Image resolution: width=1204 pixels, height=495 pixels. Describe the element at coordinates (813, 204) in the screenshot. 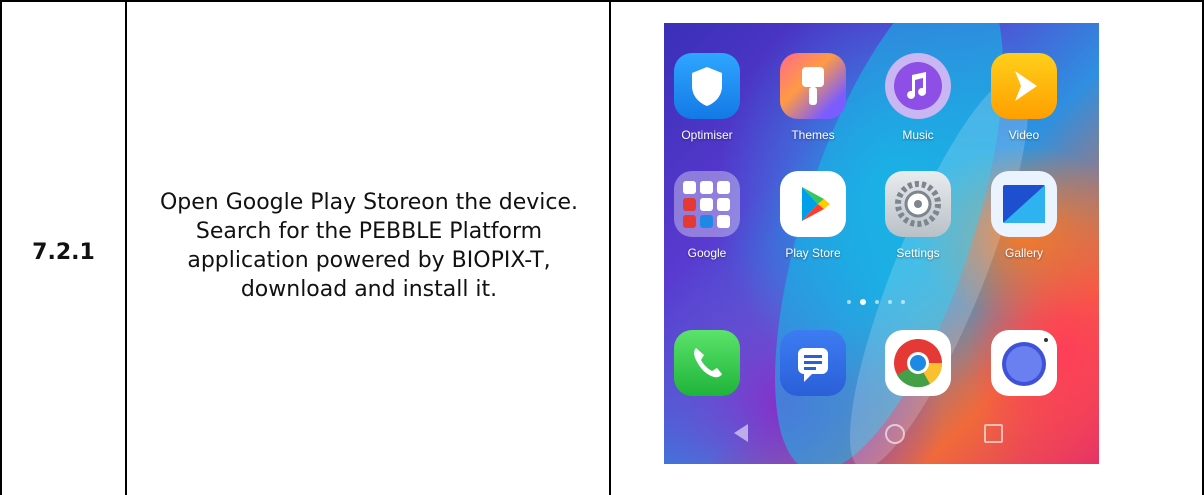

I see `play-store-icon` at that location.